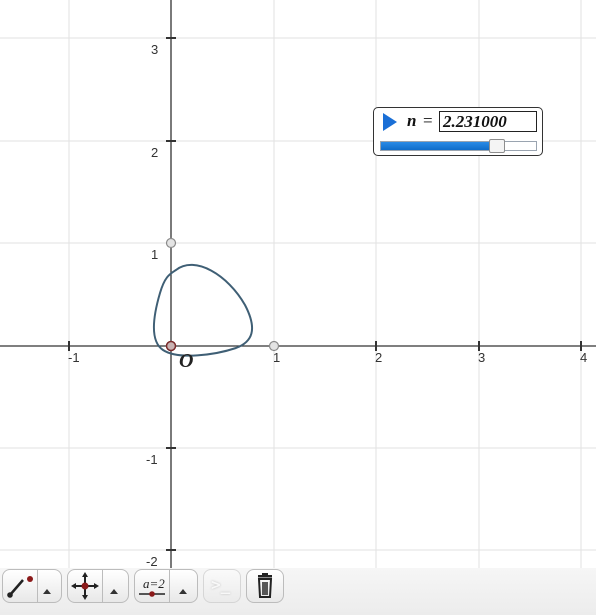 The width and height of the screenshot is (596, 615). What do you see at coordinates (276, 357) in the screenshot?
I see `x-tick-label: 1` at bounding box center [276, 357].